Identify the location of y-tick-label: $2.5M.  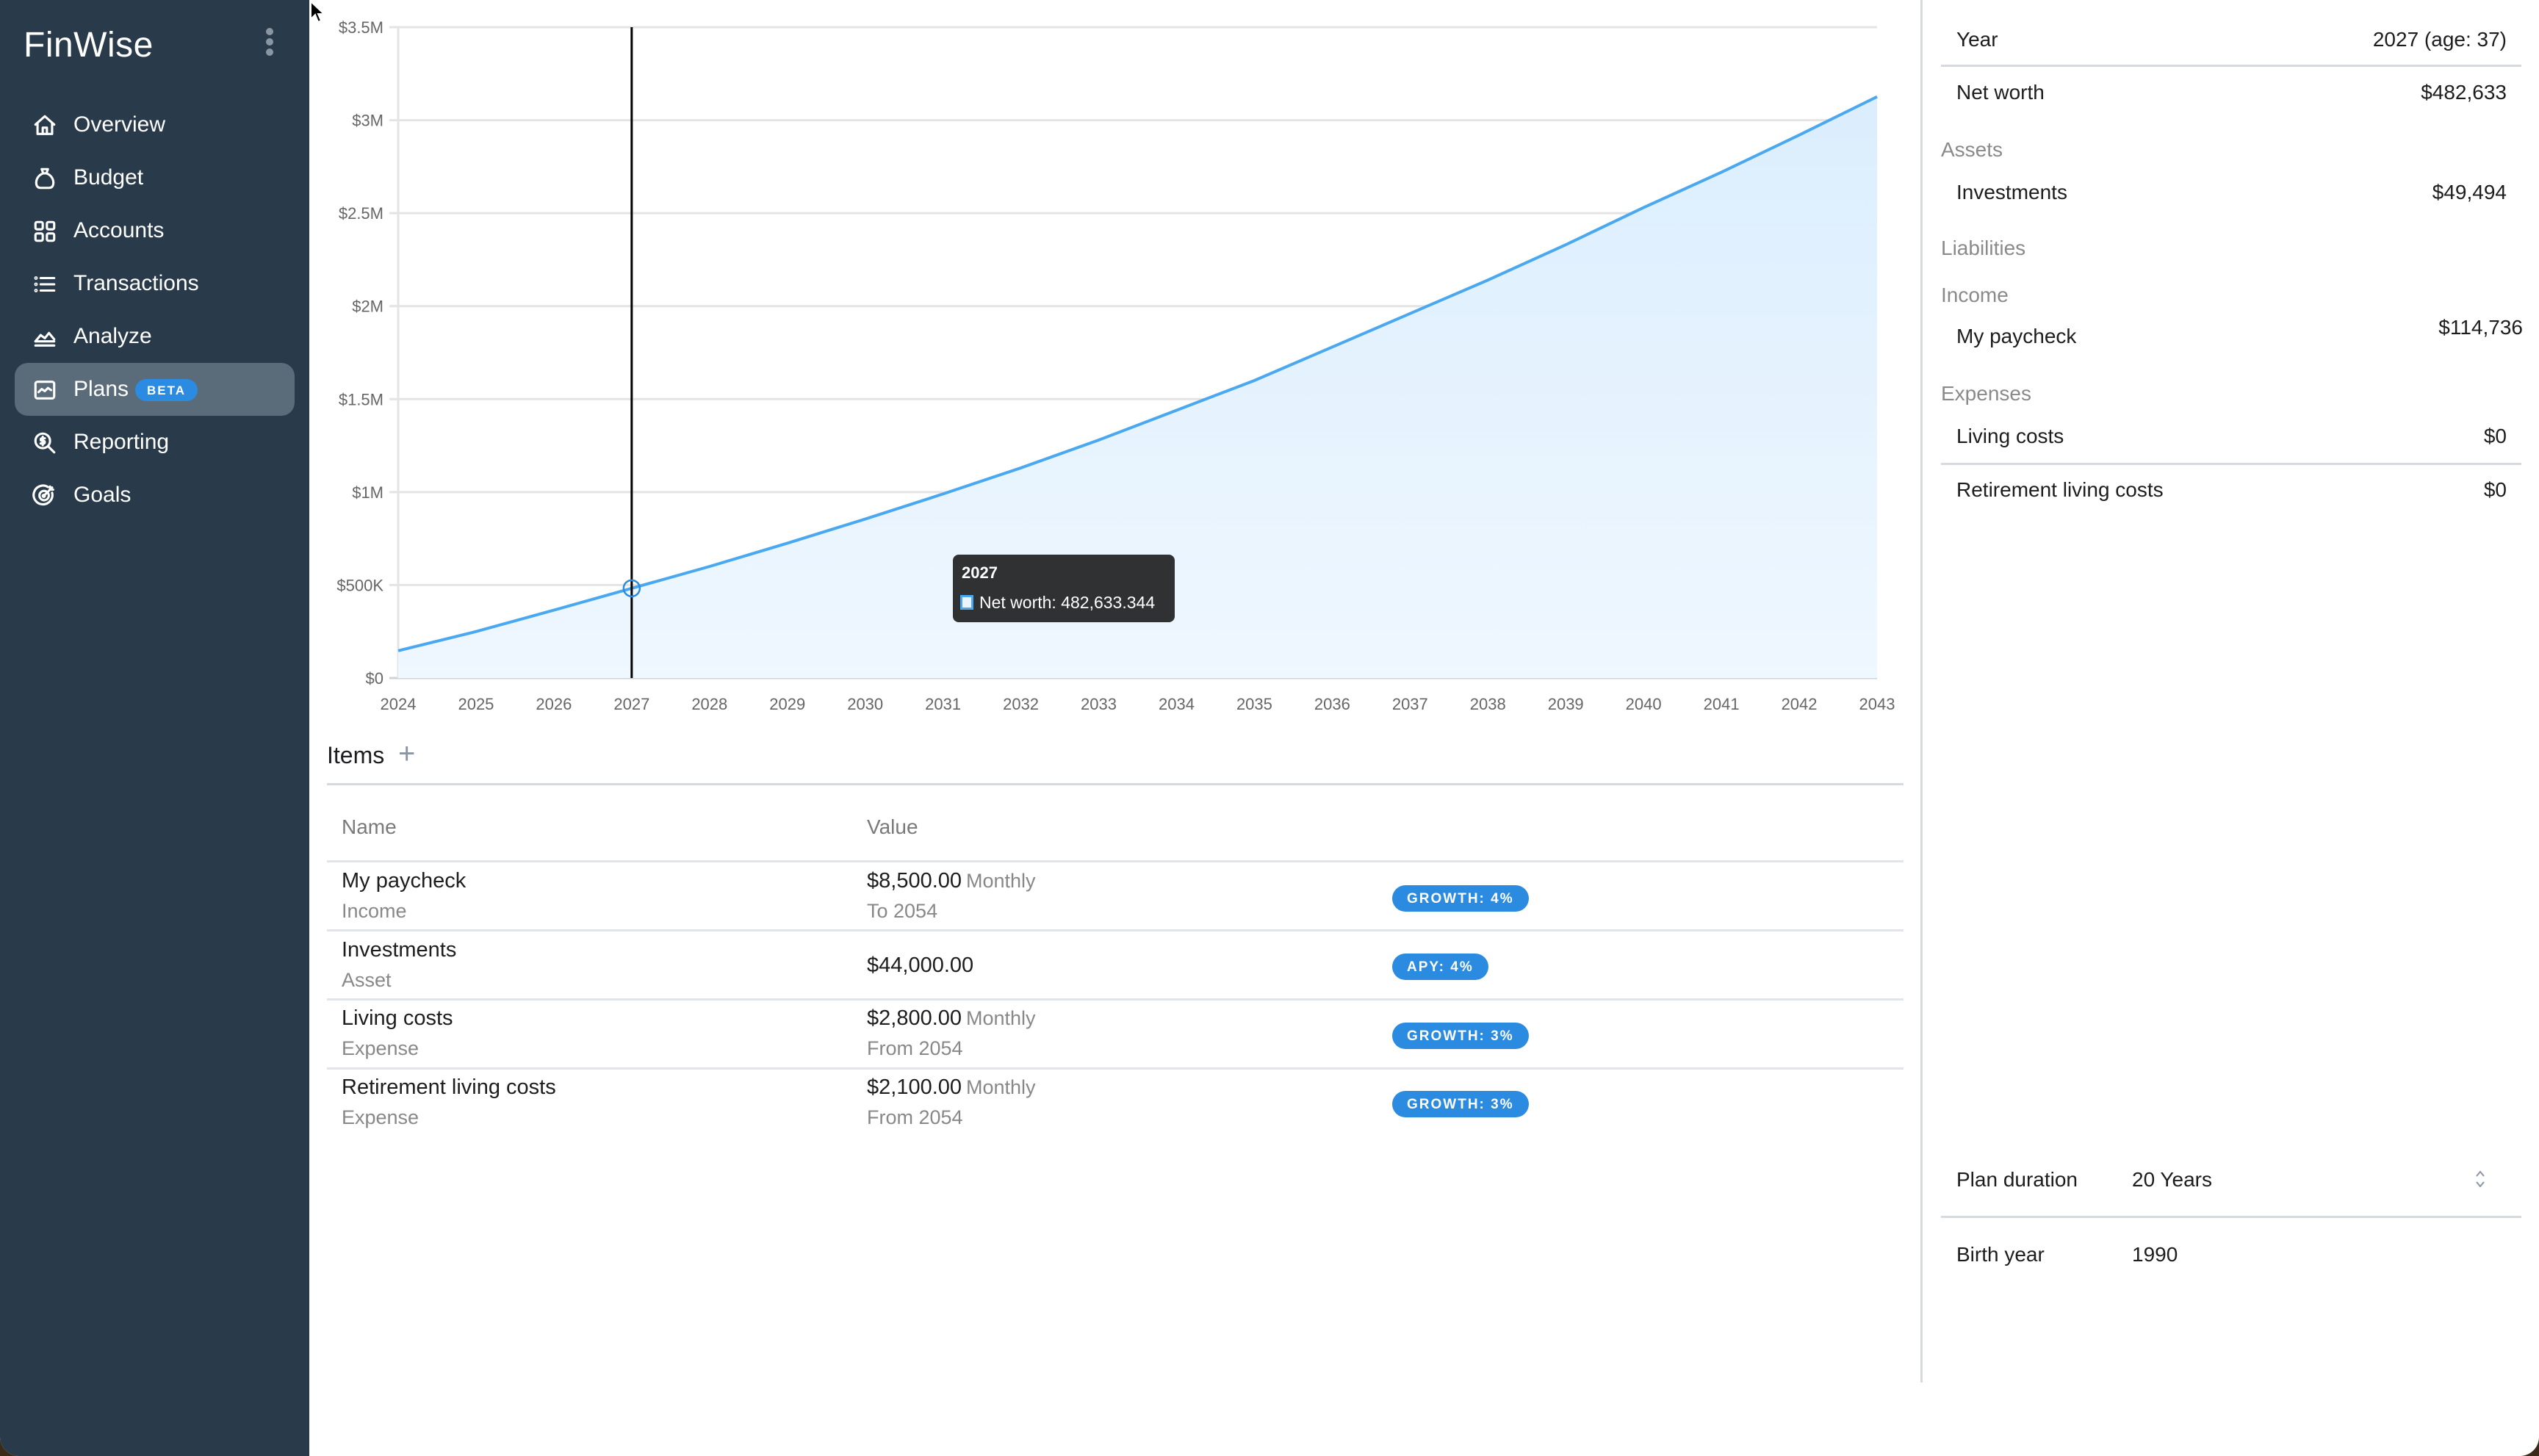
(361, 213).